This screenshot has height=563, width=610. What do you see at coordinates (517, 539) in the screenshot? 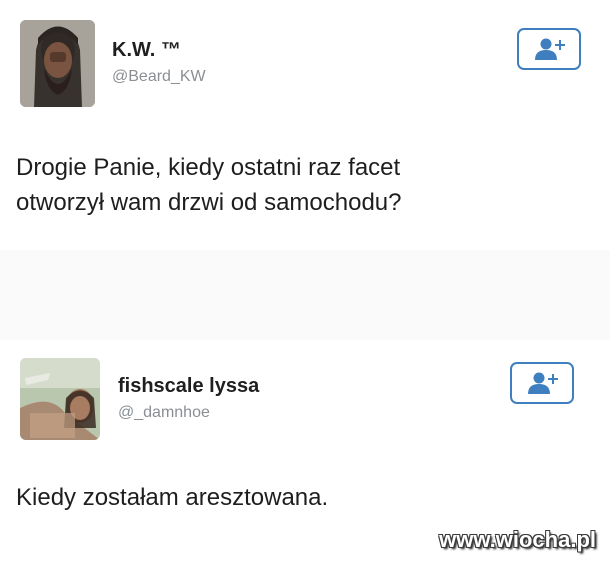
I see `watermark: www.wiocha.pl` at bounding box center [517, 539].